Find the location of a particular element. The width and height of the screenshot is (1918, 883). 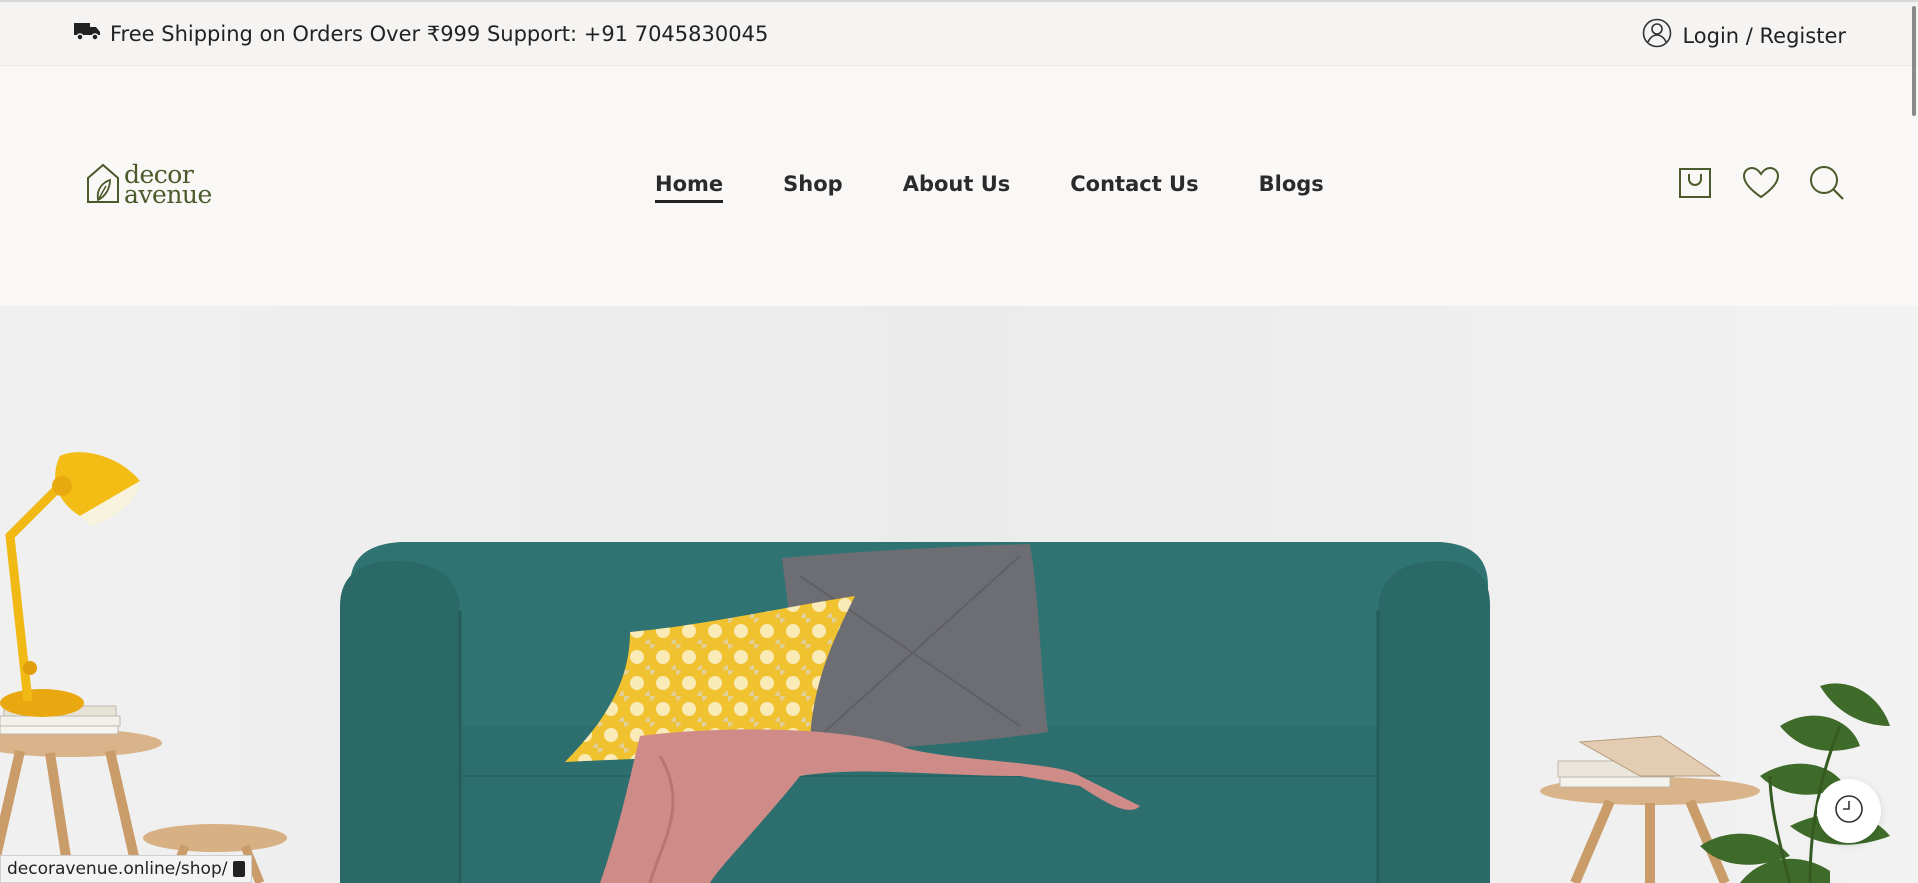

search-icon is located at coordinates (1827, 185).